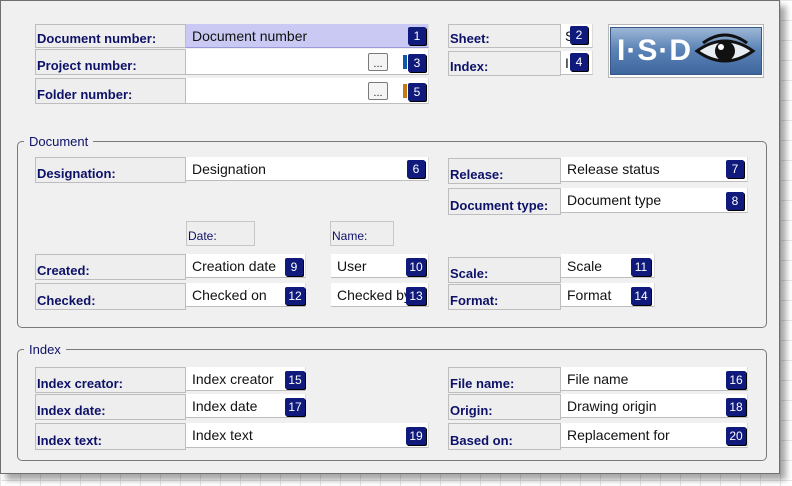 This screenshot has width=792, height=486. I want to click on origin-field: Drawing origin, so click(654, 406).